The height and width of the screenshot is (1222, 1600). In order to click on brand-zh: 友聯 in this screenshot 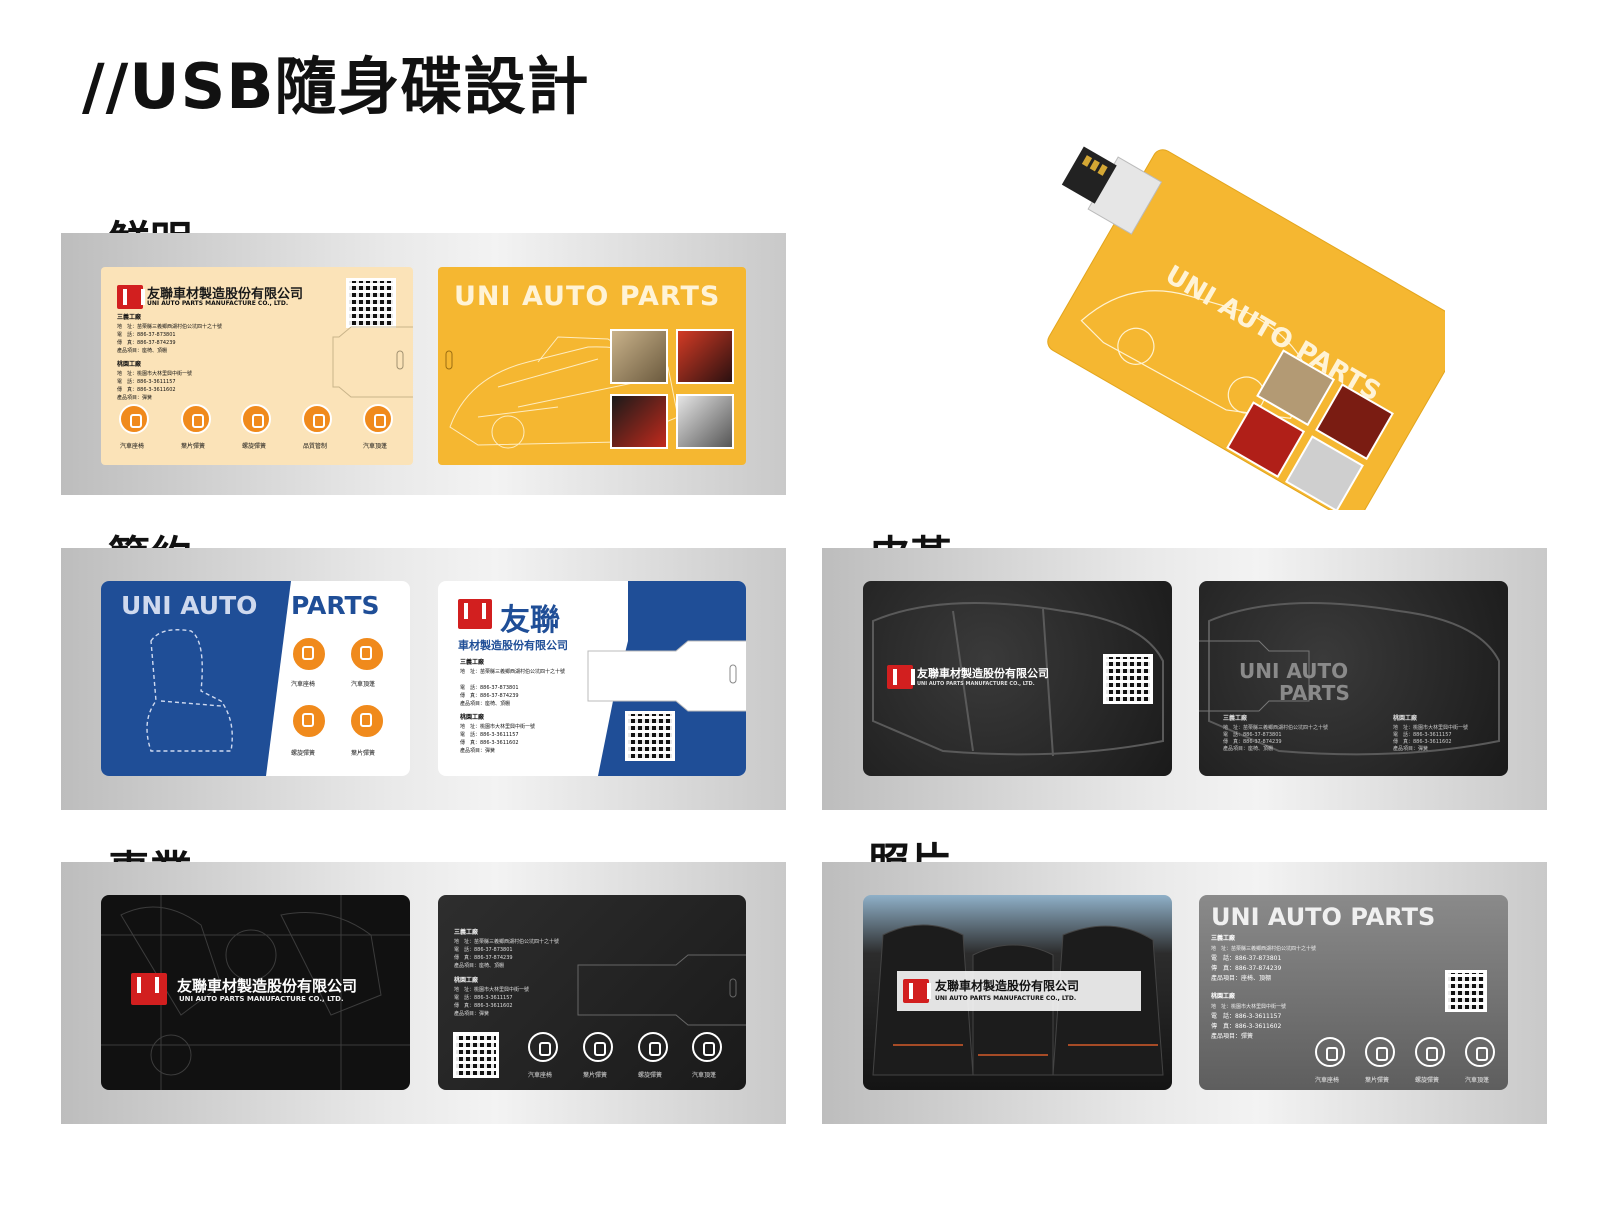, I will do `click(530, 620)`.